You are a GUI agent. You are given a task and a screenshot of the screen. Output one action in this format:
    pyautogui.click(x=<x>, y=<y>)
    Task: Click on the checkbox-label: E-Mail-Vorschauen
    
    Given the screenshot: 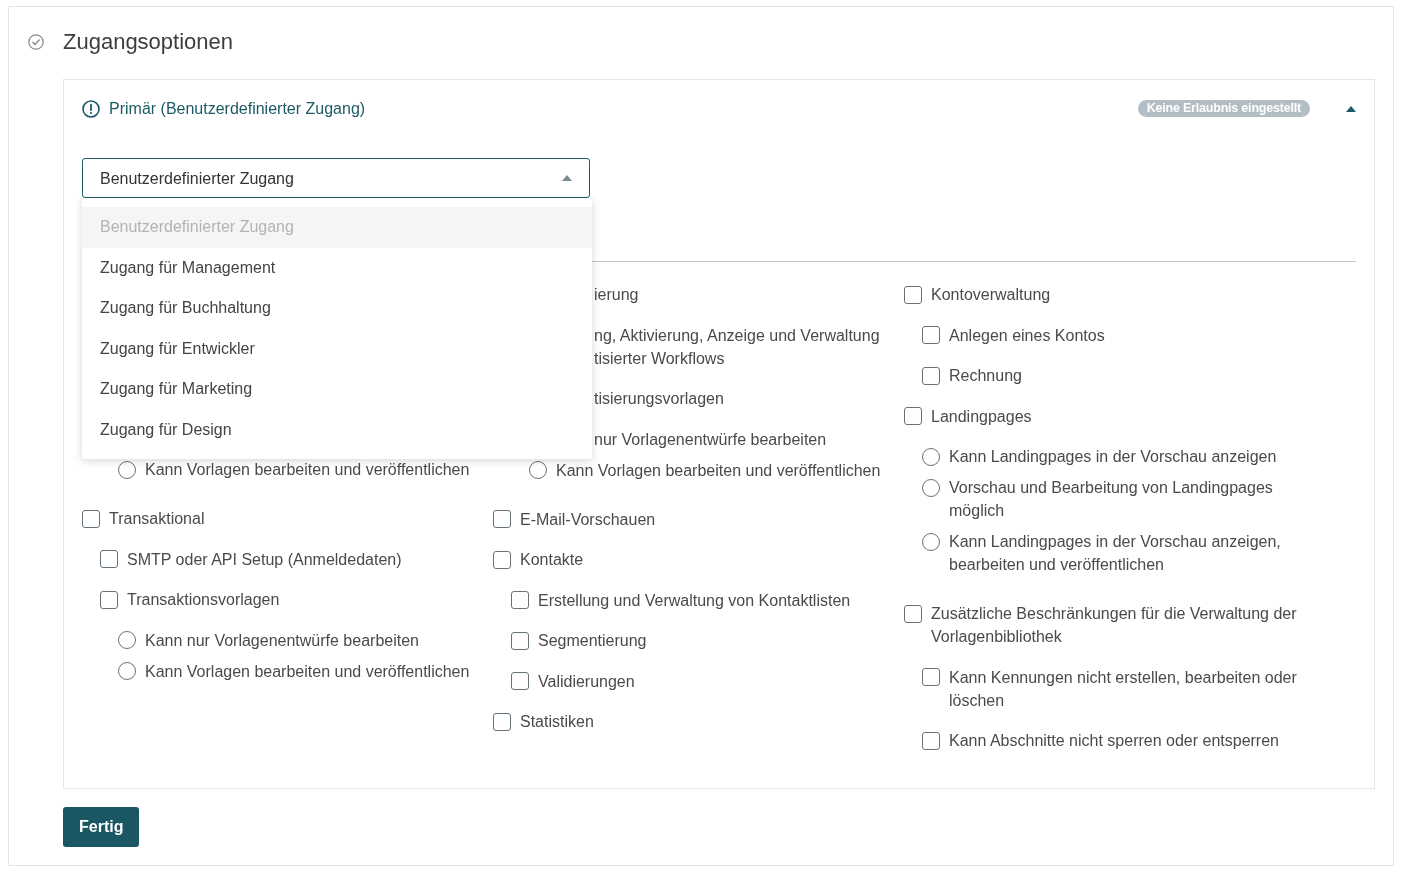 What is the action you would take?
    pyautogui.click(x=588, y=519)
    